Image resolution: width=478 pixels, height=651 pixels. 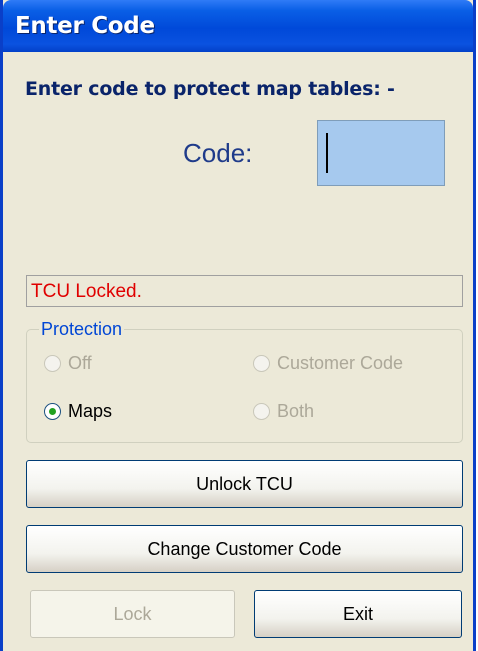 I want to click on code-label: Code:, so click(x=218, y=153).